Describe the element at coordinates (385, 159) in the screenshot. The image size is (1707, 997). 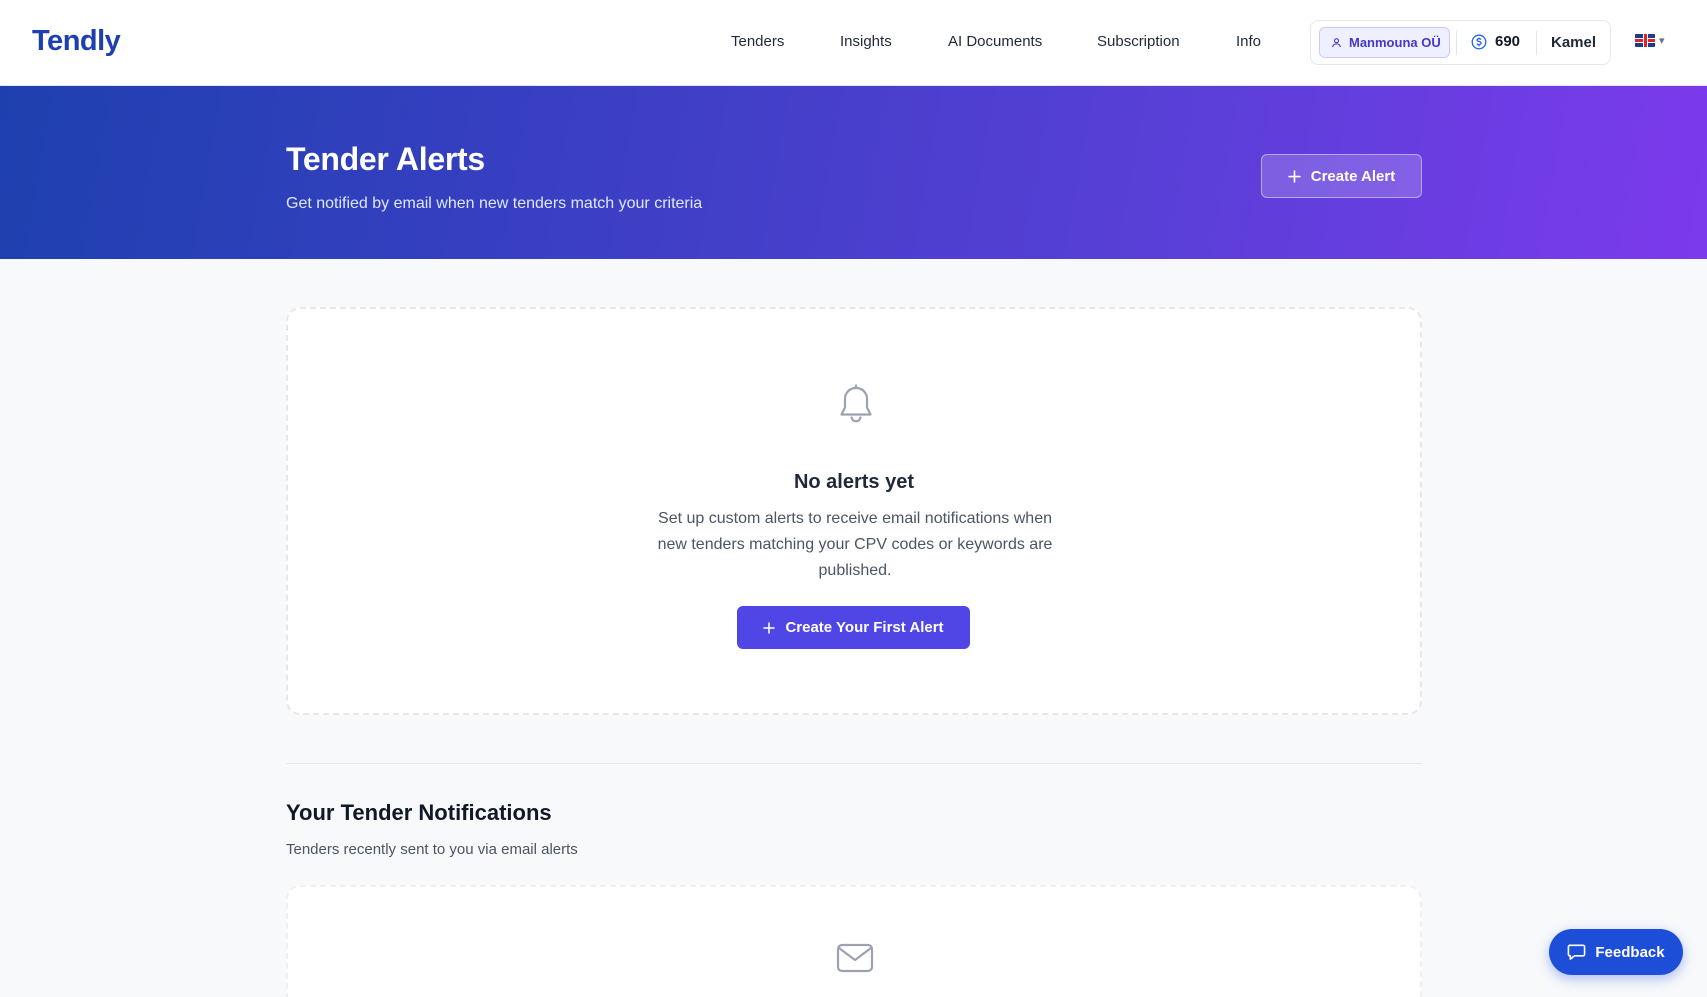
I see `page-title: Tender Alerts` at that location.